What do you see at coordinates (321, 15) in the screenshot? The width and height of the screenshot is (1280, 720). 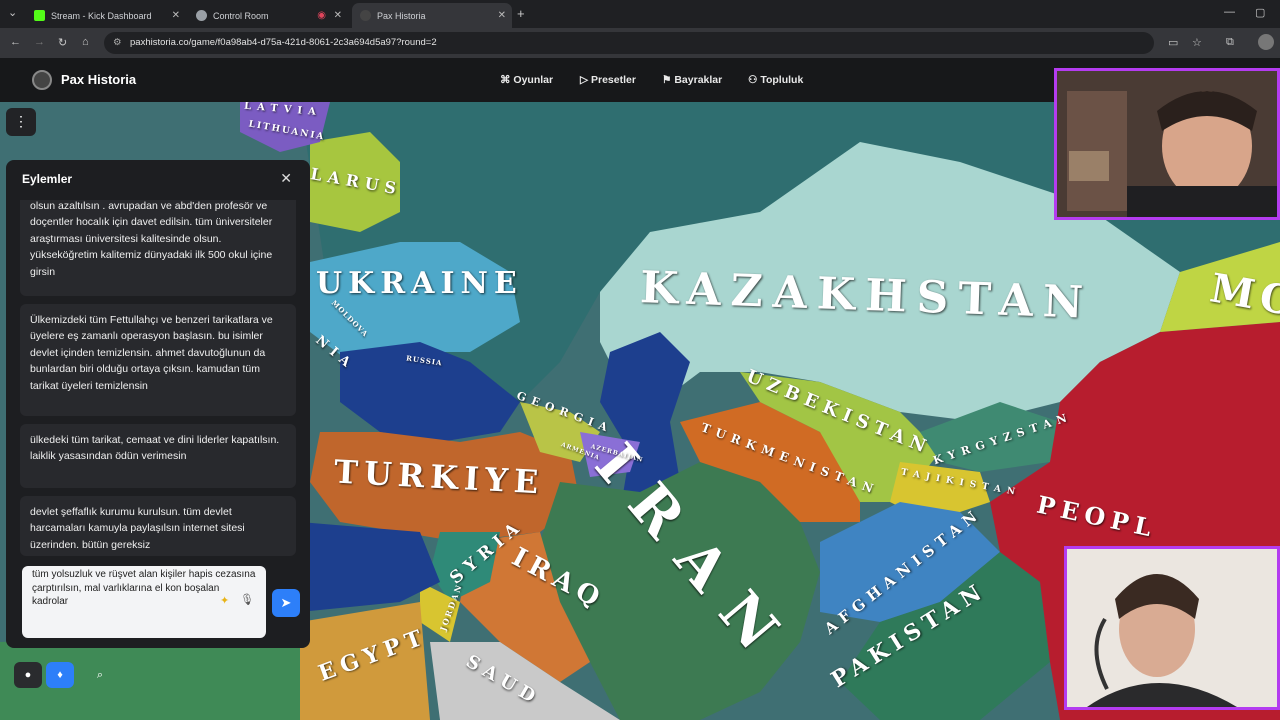 I see `recording-icon: ◉` at bounding box center [321, 15].